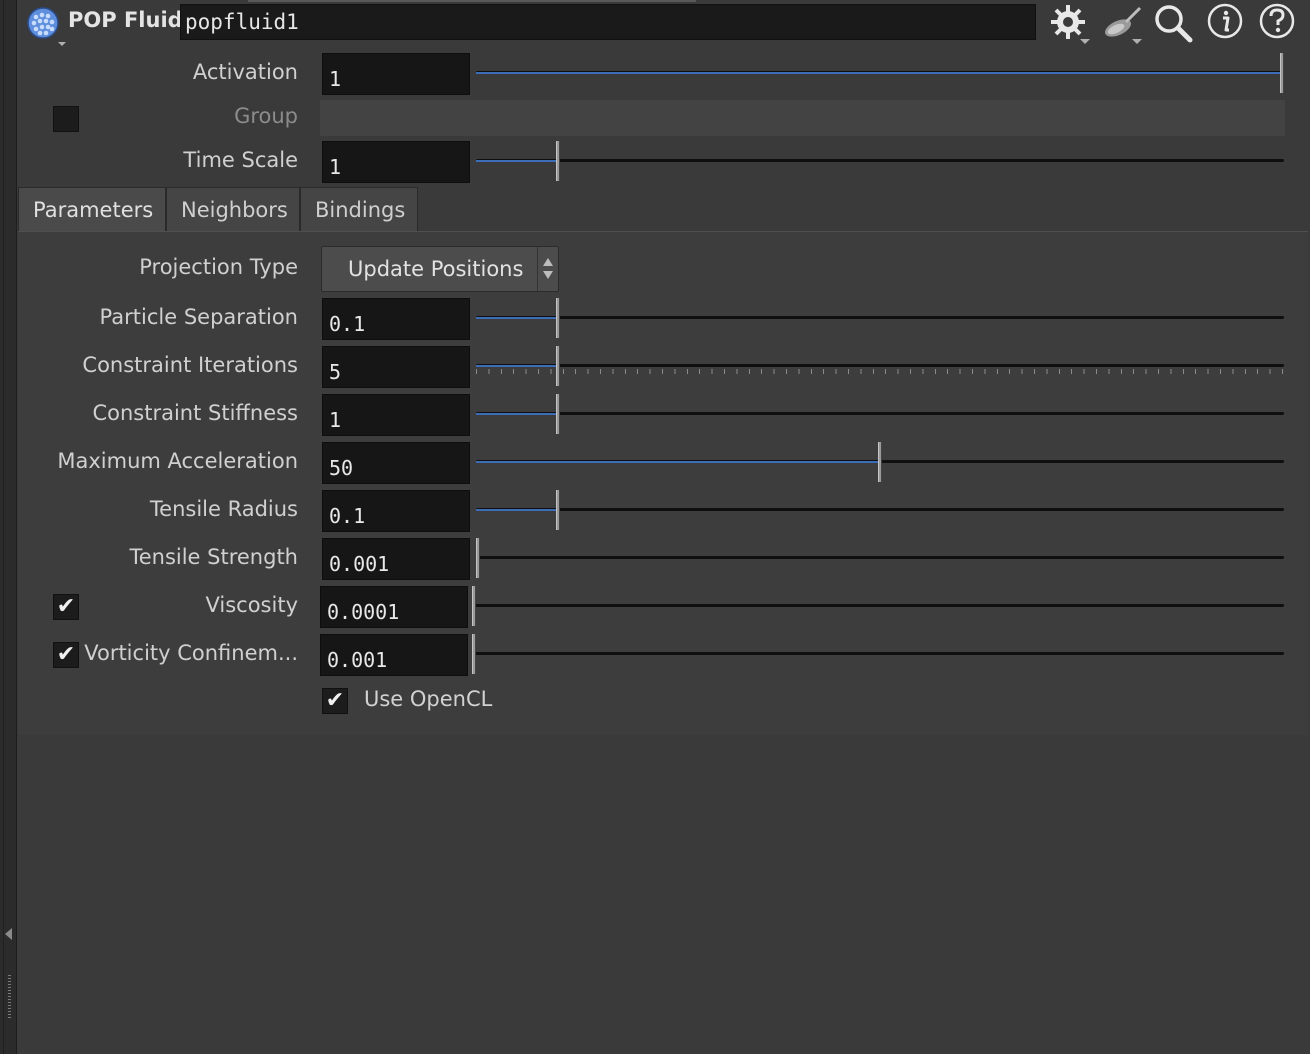  I want to click on vorticity-confinement-field, so click(394, 655).